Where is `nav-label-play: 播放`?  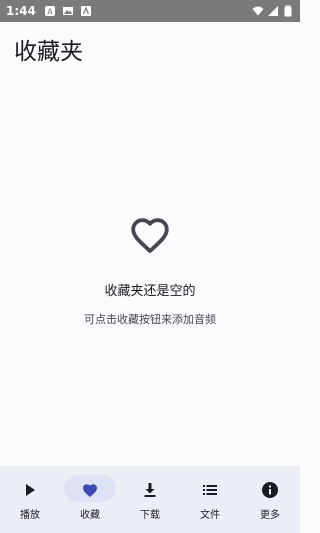 nav-label-play: 播放 is located at coordinates (30, 515).